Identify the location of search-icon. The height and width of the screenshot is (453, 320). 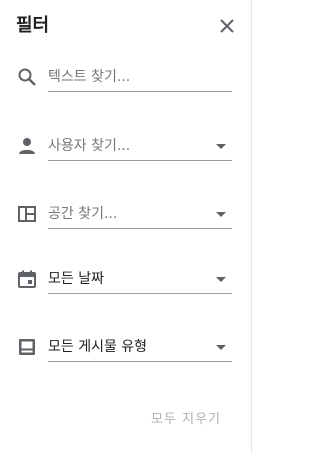
(27, 77).